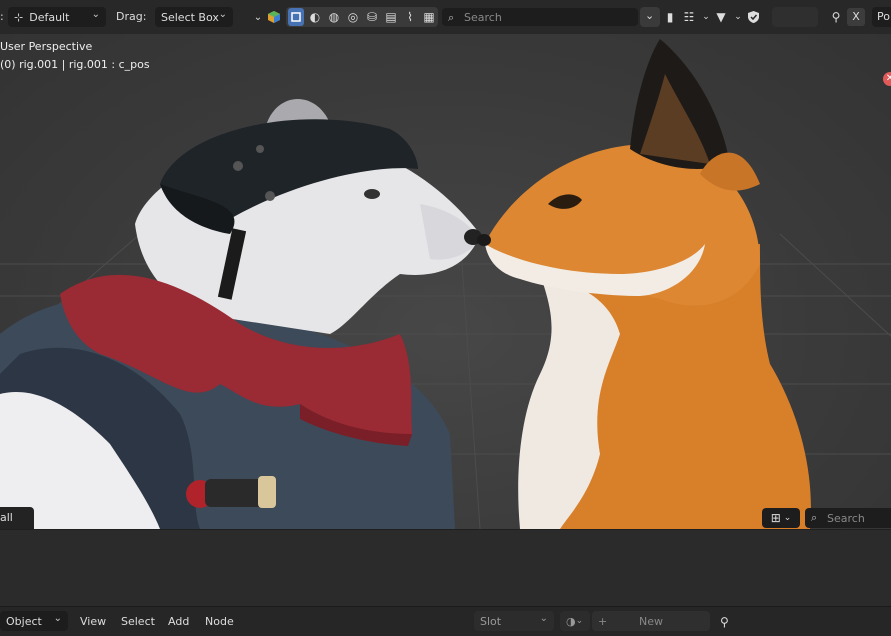  What do you see at coordinates (491, 621) in the screenshot?
I see `slot-label: Slot` at bounding box center [491, 621].